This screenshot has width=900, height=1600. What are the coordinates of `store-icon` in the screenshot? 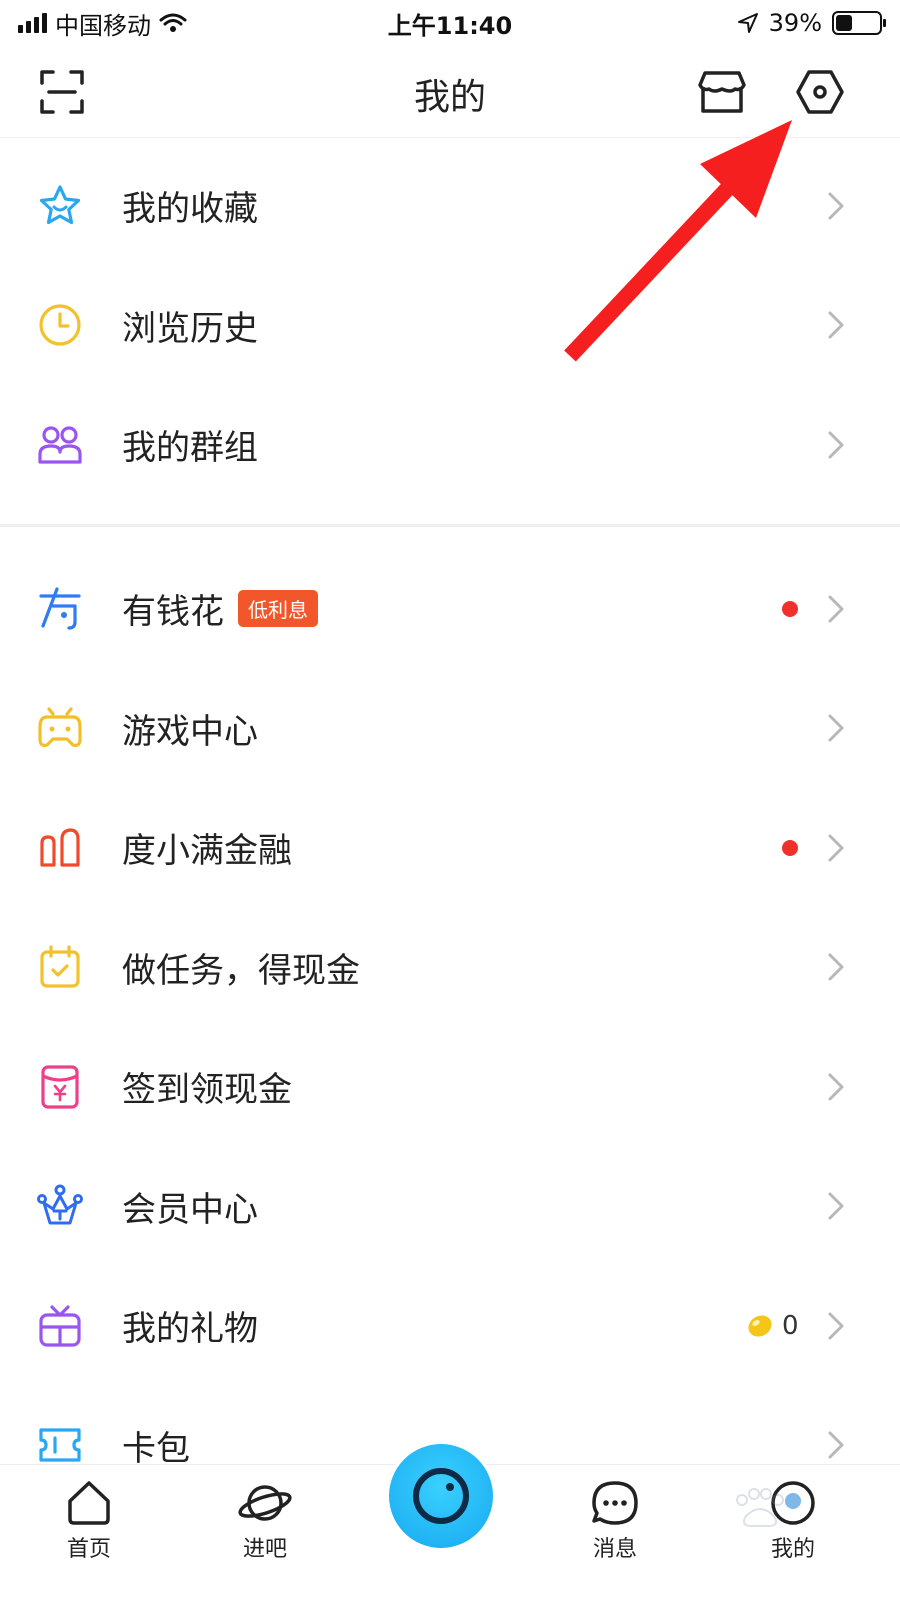 It's located at (722, 92).